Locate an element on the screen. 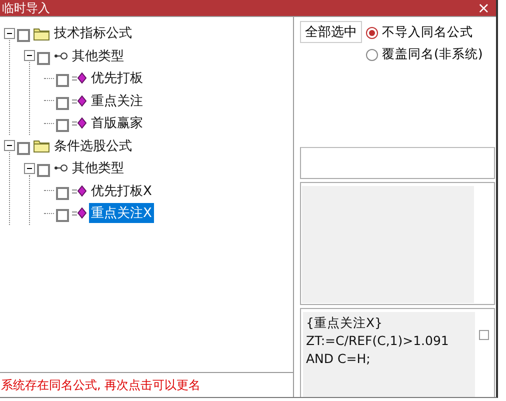 The height and width of the screenshot is (401, 506). code-line: {重点关注X} is located at coordinates (345, 323).